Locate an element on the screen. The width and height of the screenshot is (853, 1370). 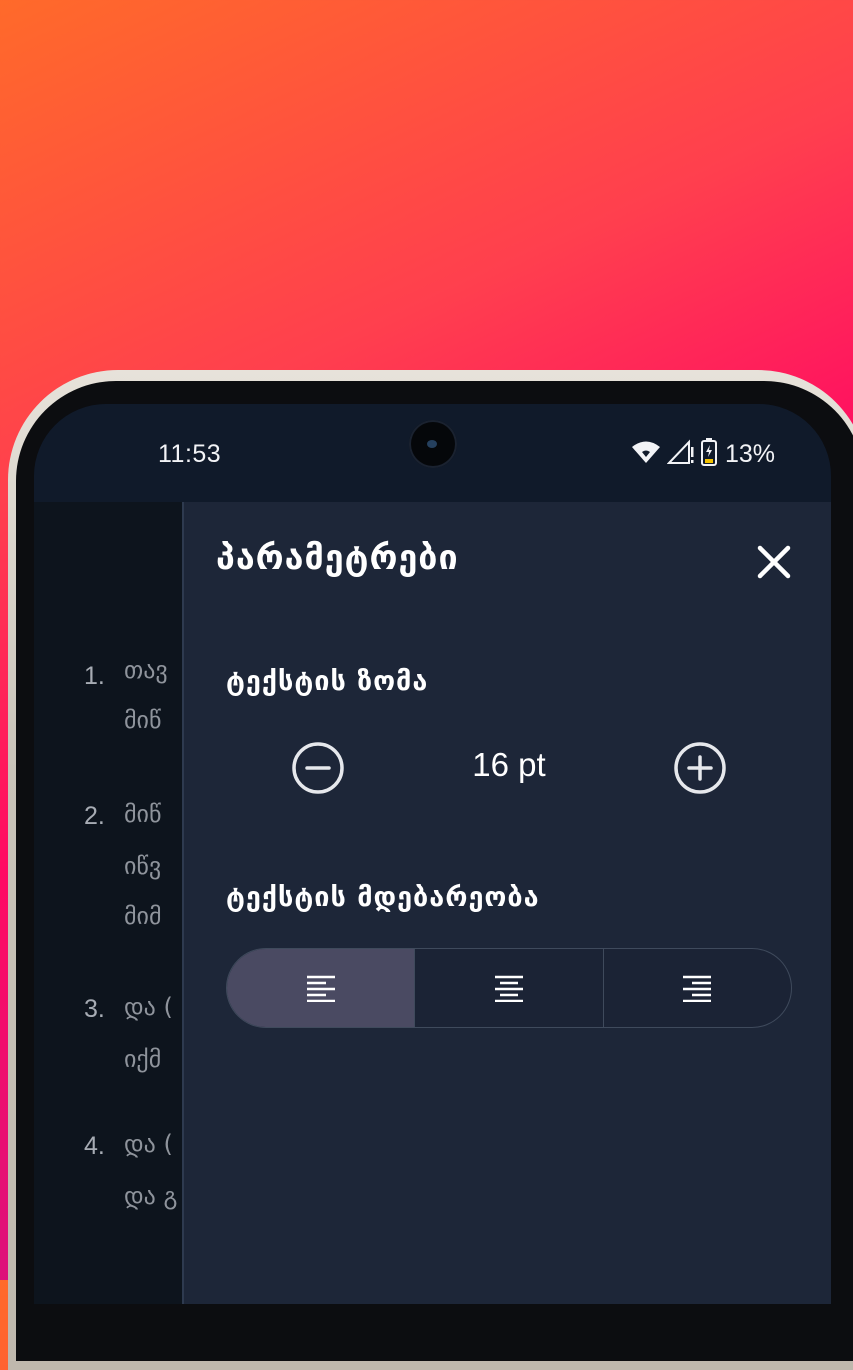
align-center-button is located at coordinates (508, 988).